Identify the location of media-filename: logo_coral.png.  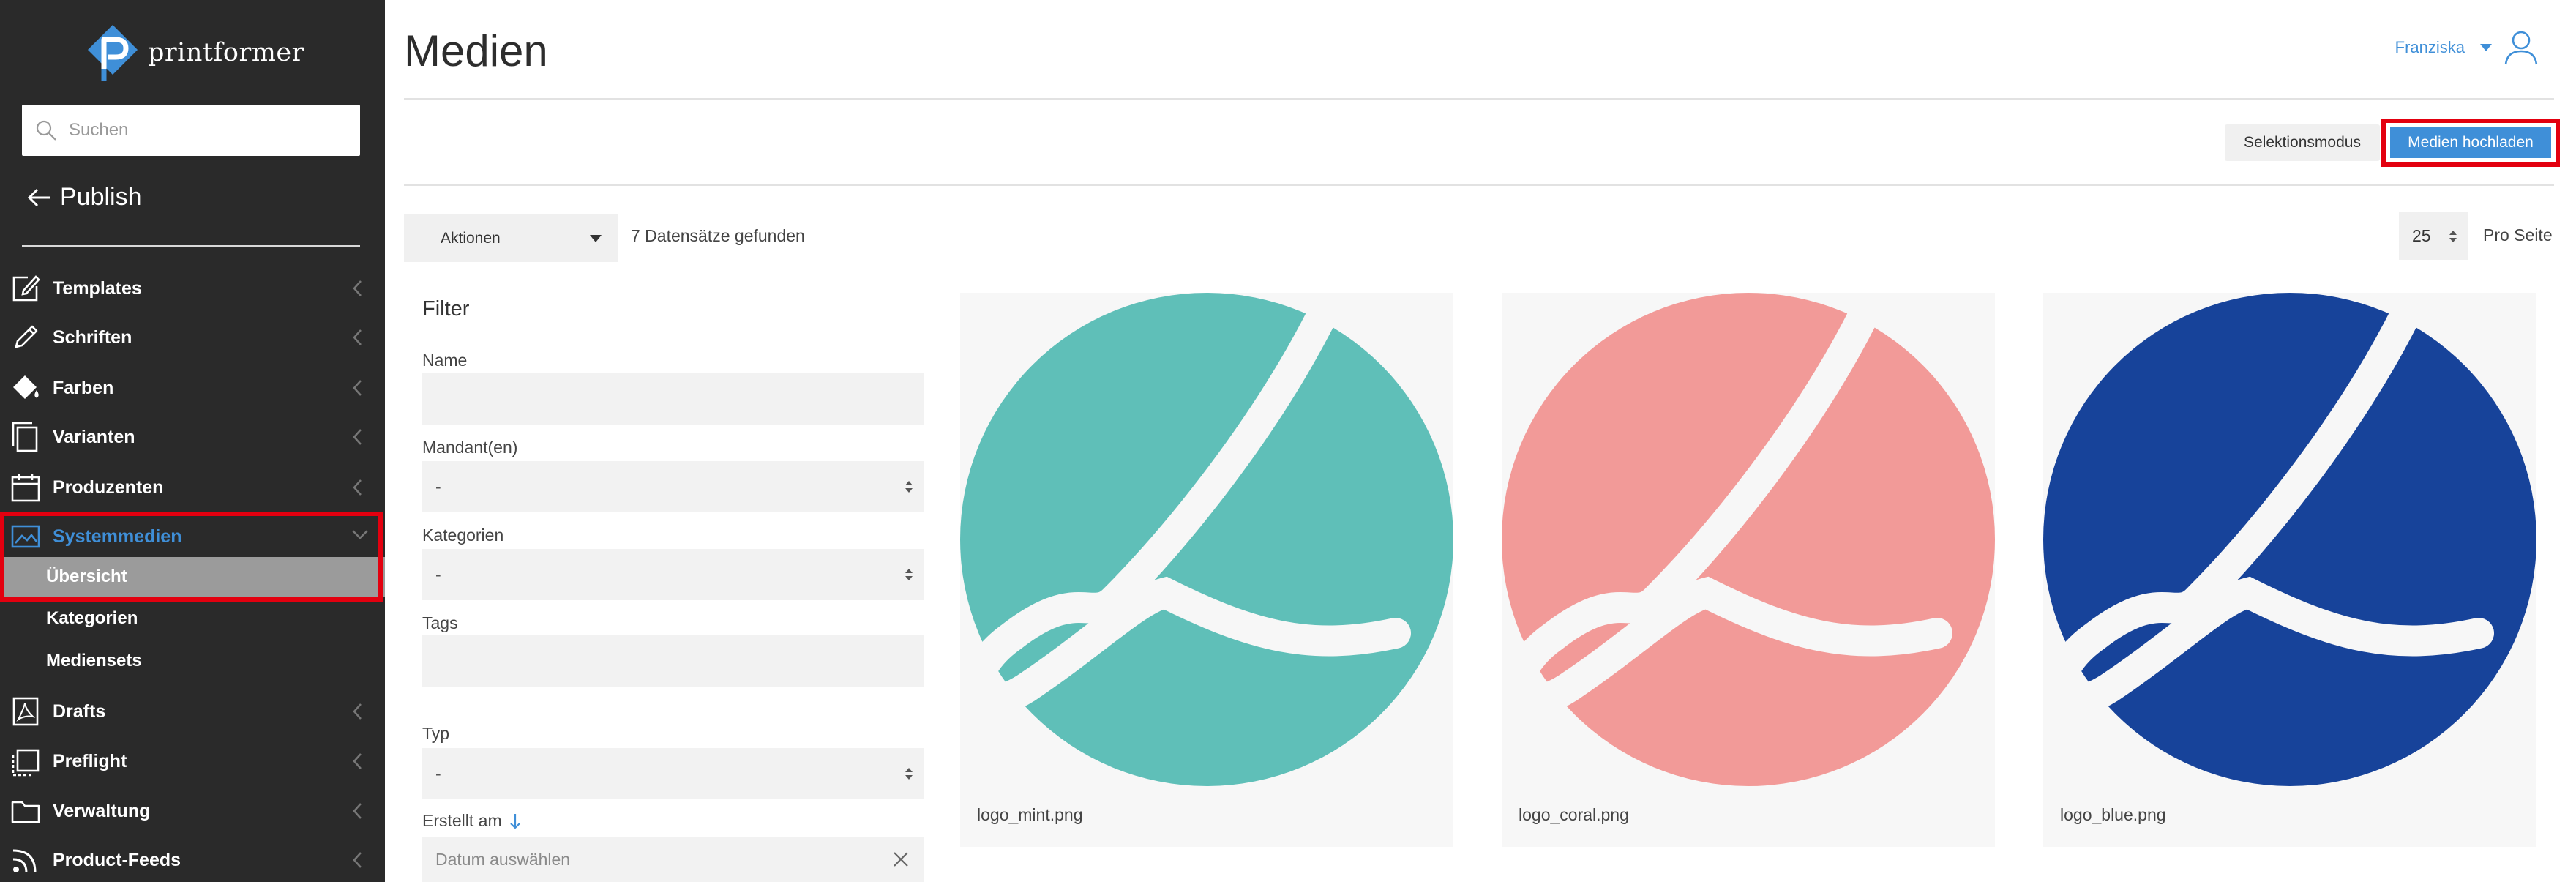
(1574, 814).